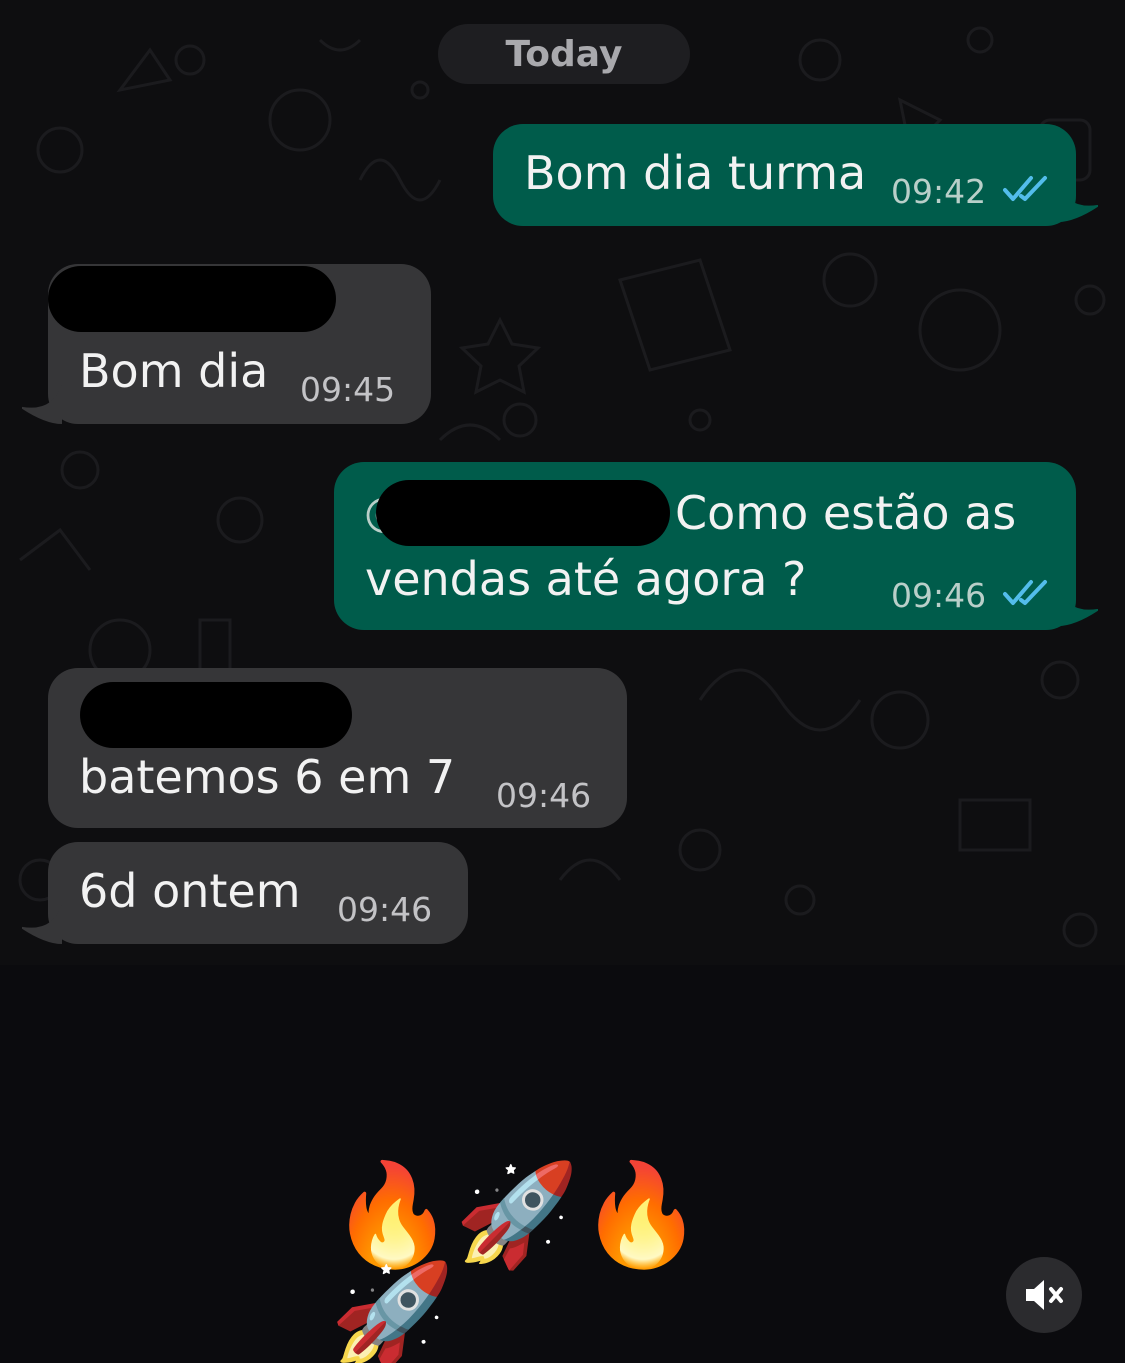 Image resolution: width=1125 pixels, height=1363 pixels. What do you see at coordinates (586, 579) in the screenshot?
I see `message-text-line2: vendas até agora ?` at bounding box center [586, 579].